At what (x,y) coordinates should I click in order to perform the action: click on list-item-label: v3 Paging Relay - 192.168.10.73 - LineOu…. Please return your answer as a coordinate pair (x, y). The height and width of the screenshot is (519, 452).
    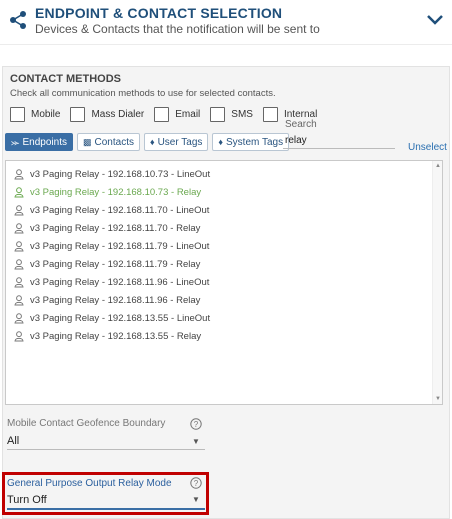
    Looking at the image, I should click on (120, 174).